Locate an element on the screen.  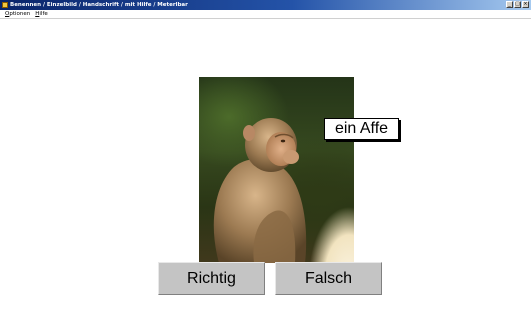
minimize-button: _ is located at coordinates (509, 4).